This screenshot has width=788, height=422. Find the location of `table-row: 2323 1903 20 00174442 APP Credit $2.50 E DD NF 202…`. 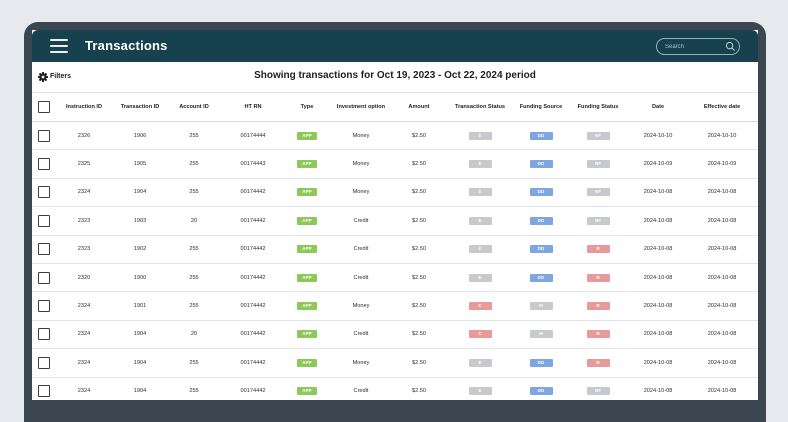

table-row: 2323 1903 20 00174442 APP Credit $2.50 E DD NF 202… is located at coordinates (395, 221).